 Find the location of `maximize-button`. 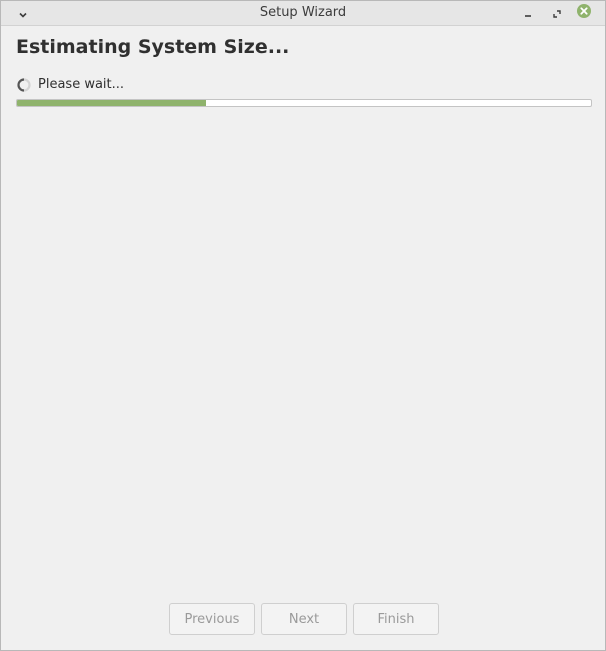

maximize-button is located at coordinates (557, 13).